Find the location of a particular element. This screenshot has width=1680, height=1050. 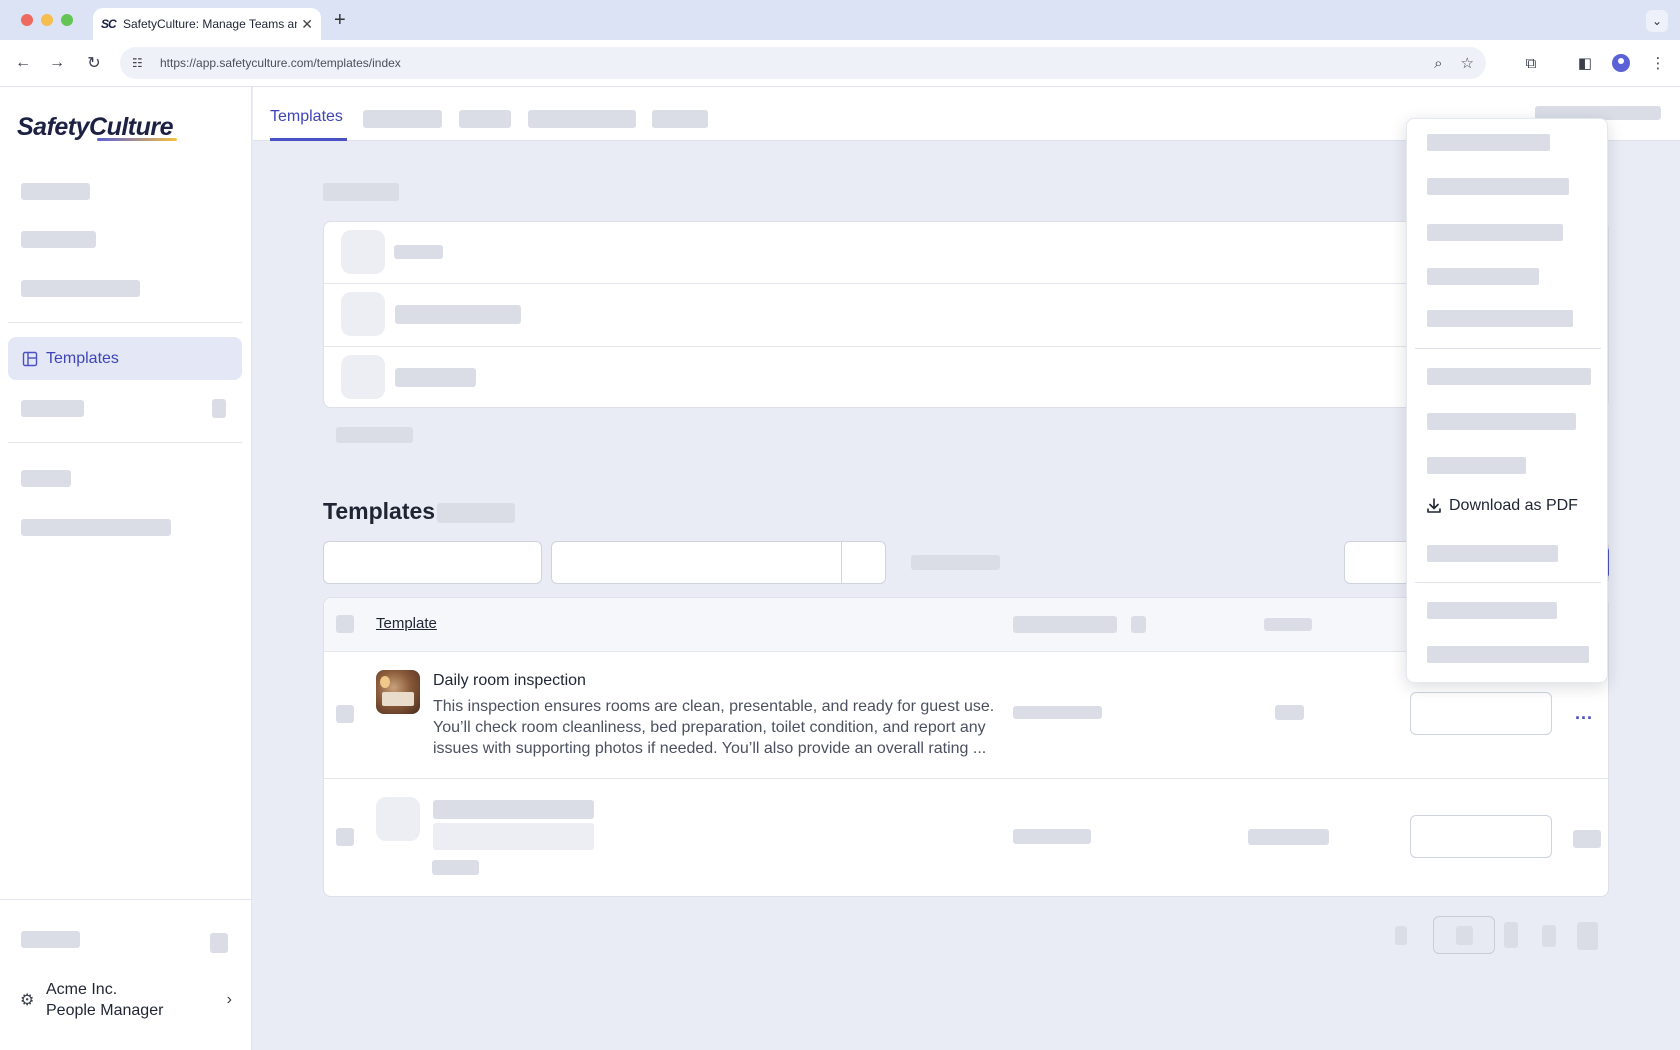

zoom-icon: ⌕ is located at coordinates (1438, 63).